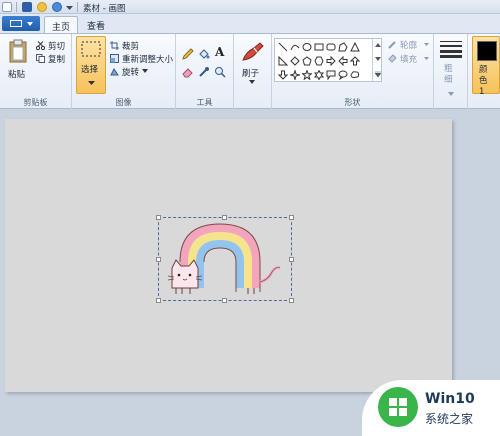  Describe the element at coordinates (378, 74) in the screenshot. I see `gallery-expand-icon` at that location.